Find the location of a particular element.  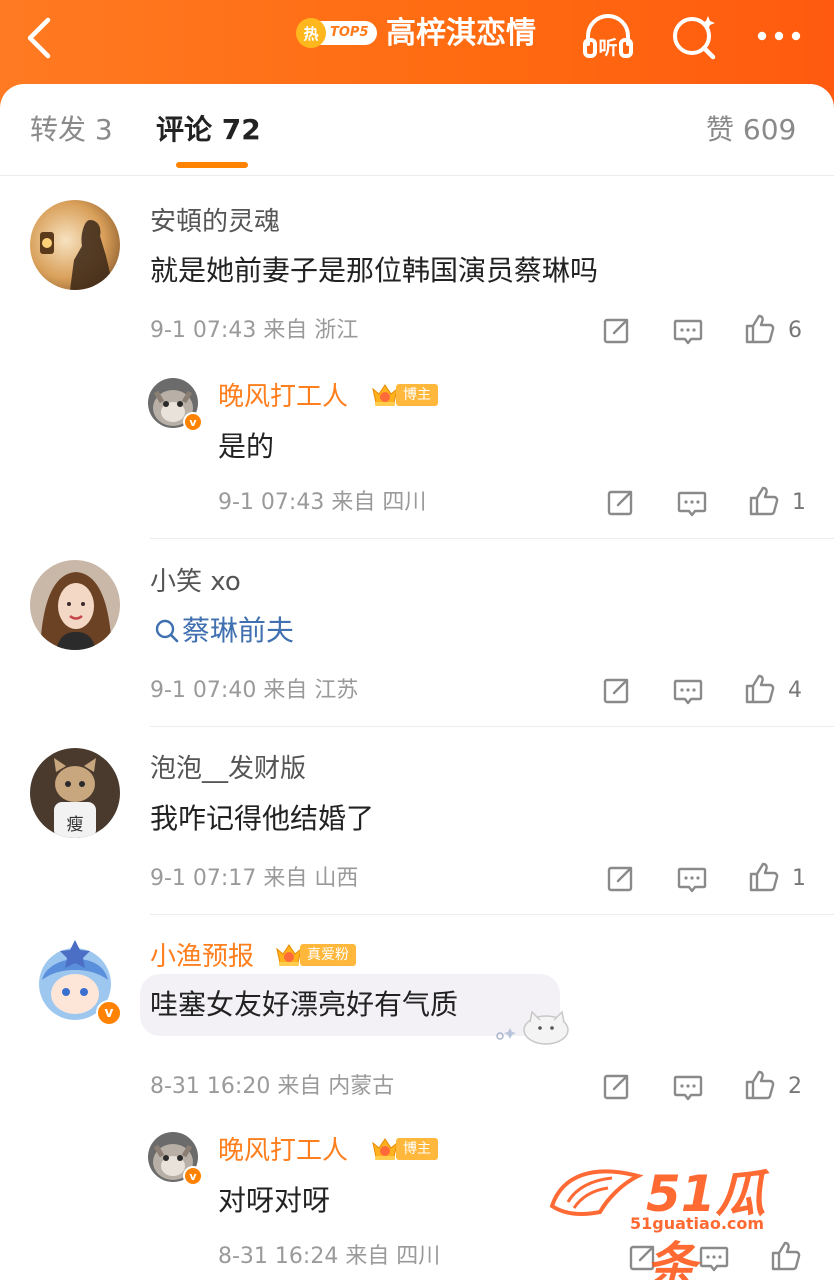

like-count: 4 is located at coordinates (795, 690).